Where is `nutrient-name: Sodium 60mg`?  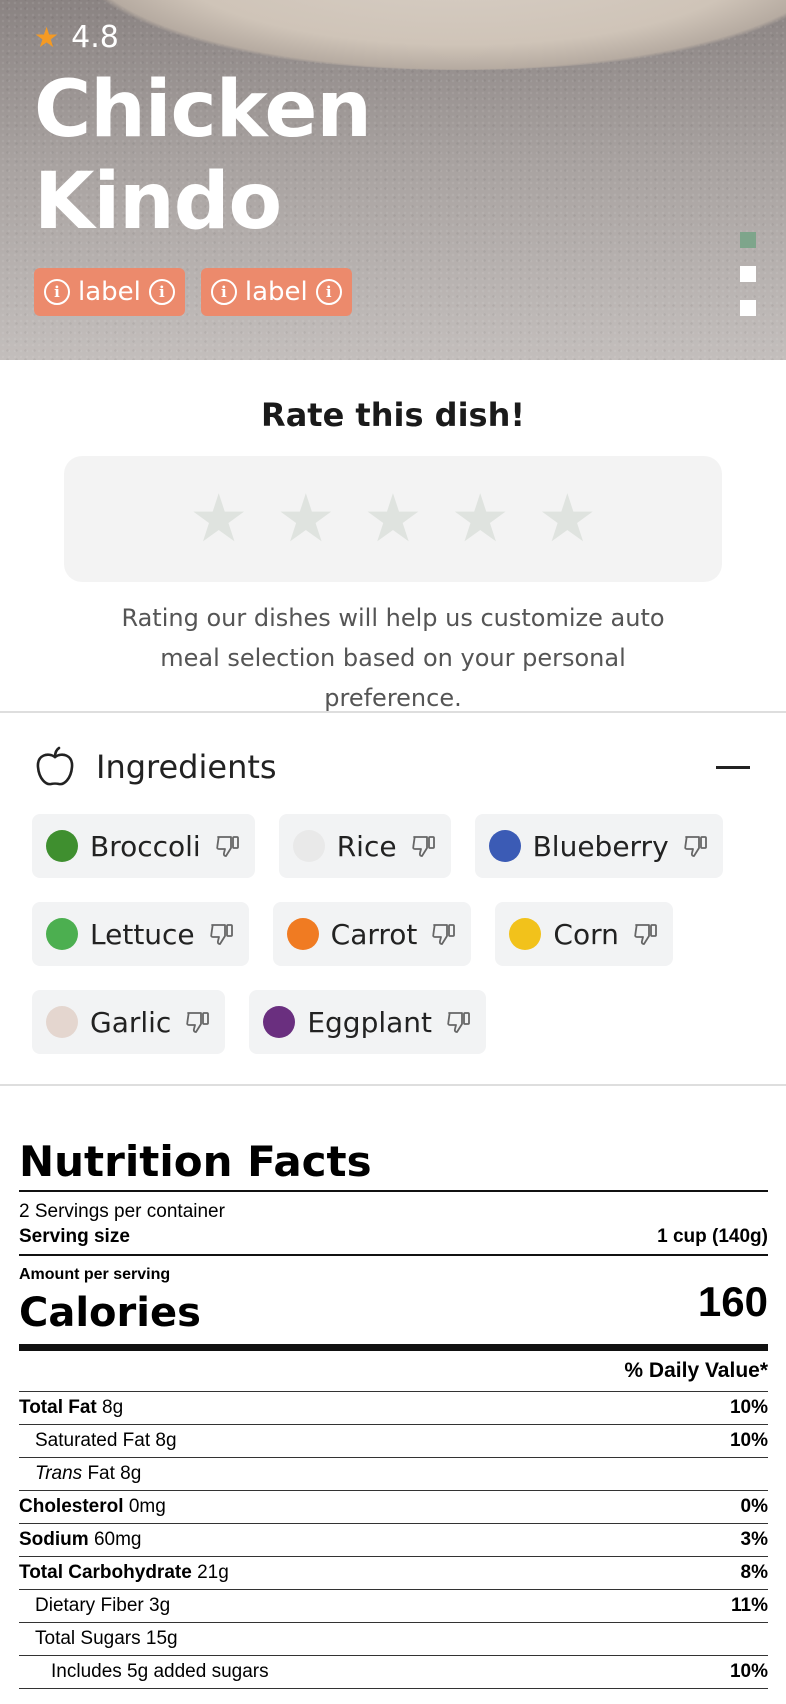 nutrient-name: Sodium 60mg is located at coordinates (80, 1540).